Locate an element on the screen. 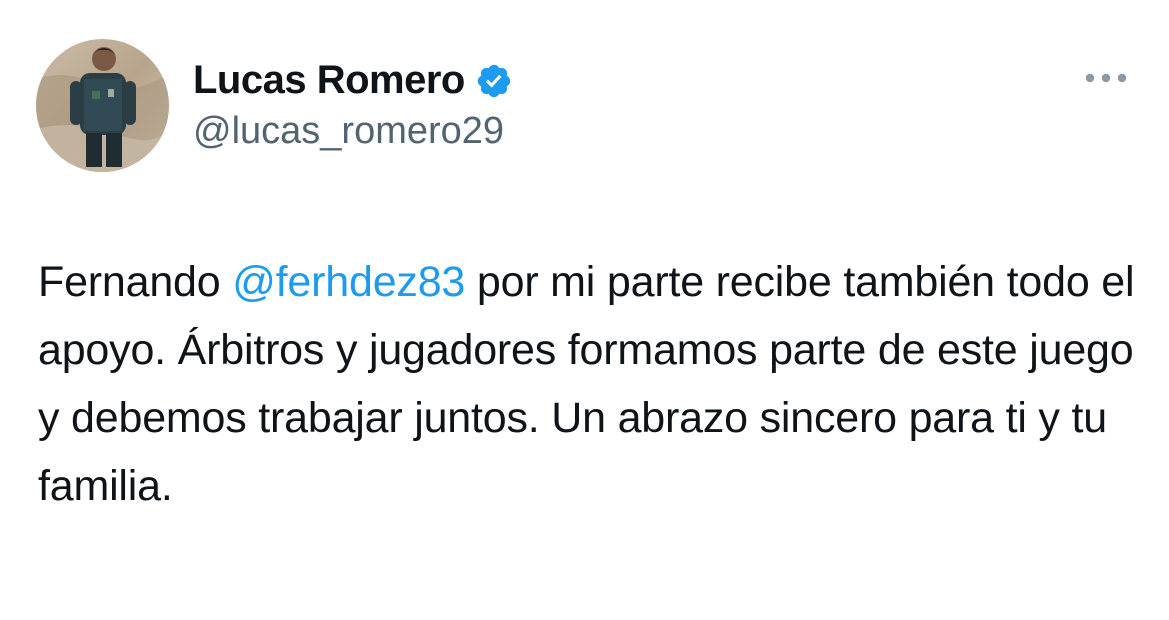  tweet-text-start: Fernando is located at coordinates (135, 282).